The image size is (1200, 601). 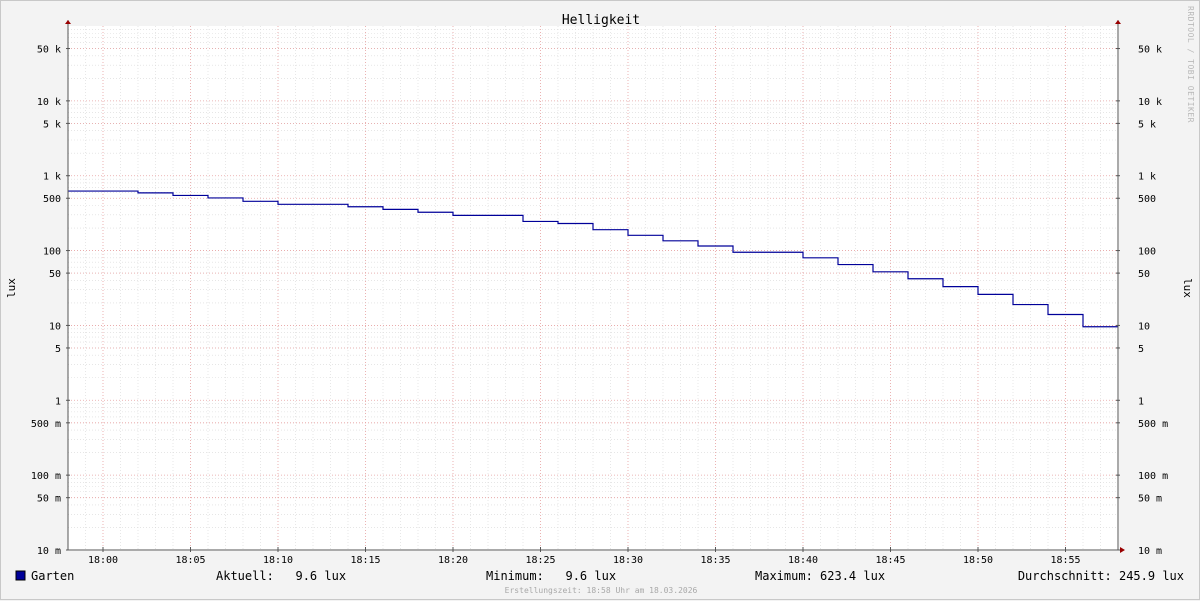 I want to click on y-tick-label-right: 500 m, so click(x=1153, y=424).